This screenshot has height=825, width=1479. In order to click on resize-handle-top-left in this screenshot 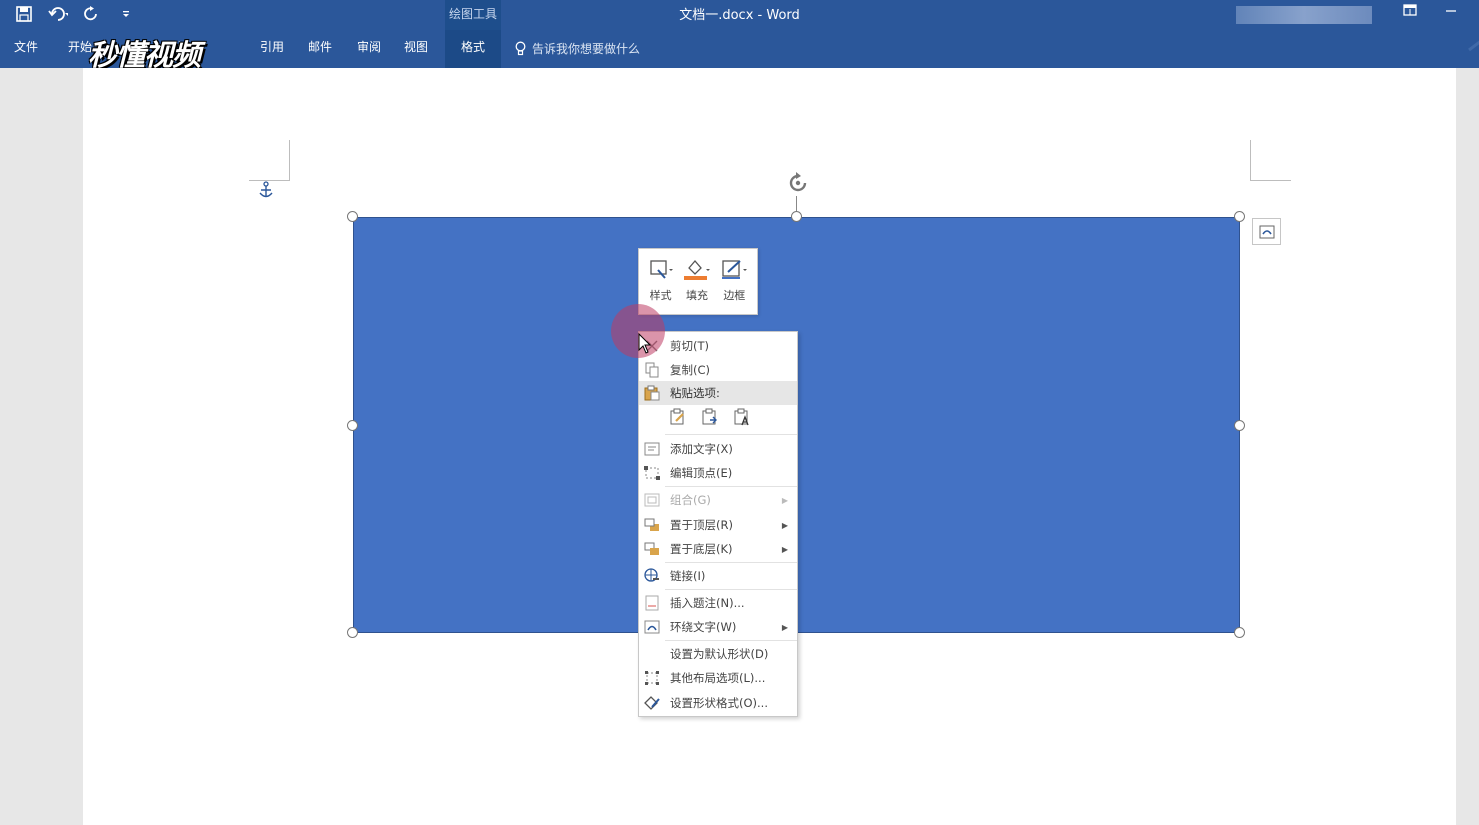, I will do `click(352, 216)`.